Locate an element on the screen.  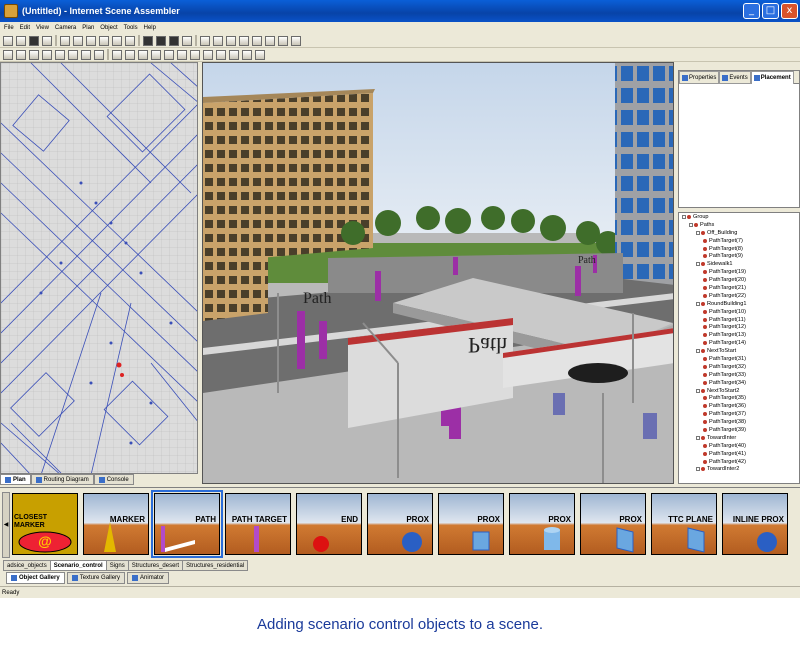
tree-item: Group is located at coordinates (739, 217).